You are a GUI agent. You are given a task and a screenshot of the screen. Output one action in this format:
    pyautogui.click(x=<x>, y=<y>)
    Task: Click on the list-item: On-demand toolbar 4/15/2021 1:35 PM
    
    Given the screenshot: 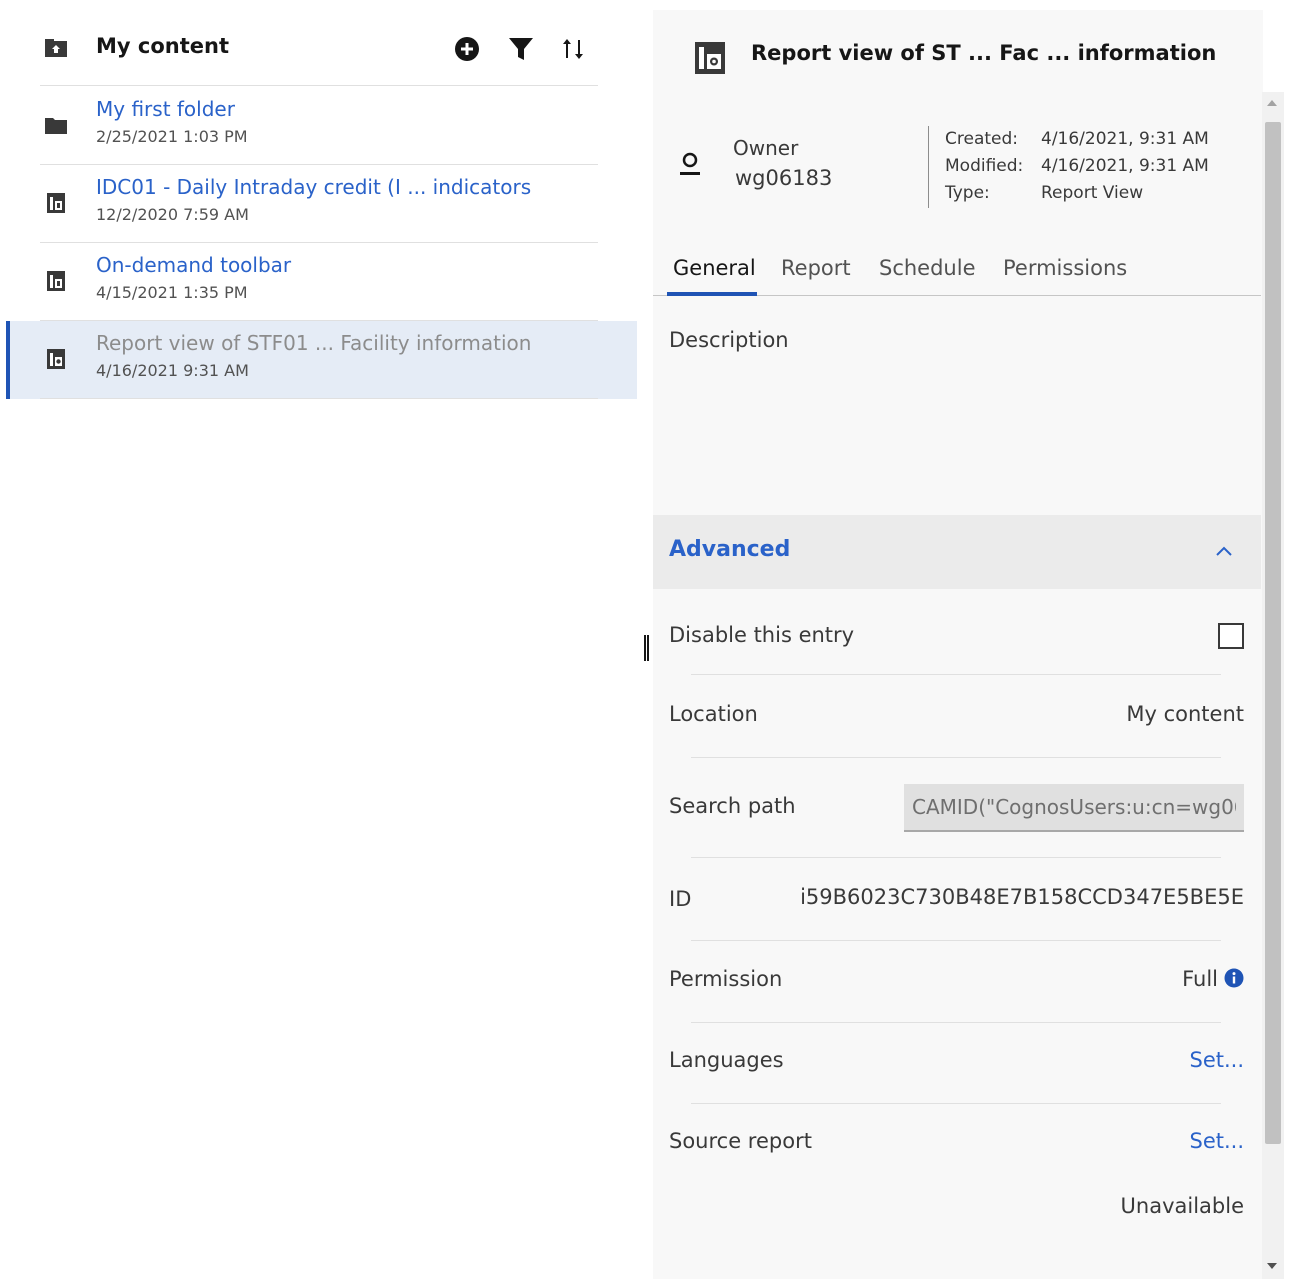 What is the action you would take?
    pyautogui.click(x=319, y=282)
    